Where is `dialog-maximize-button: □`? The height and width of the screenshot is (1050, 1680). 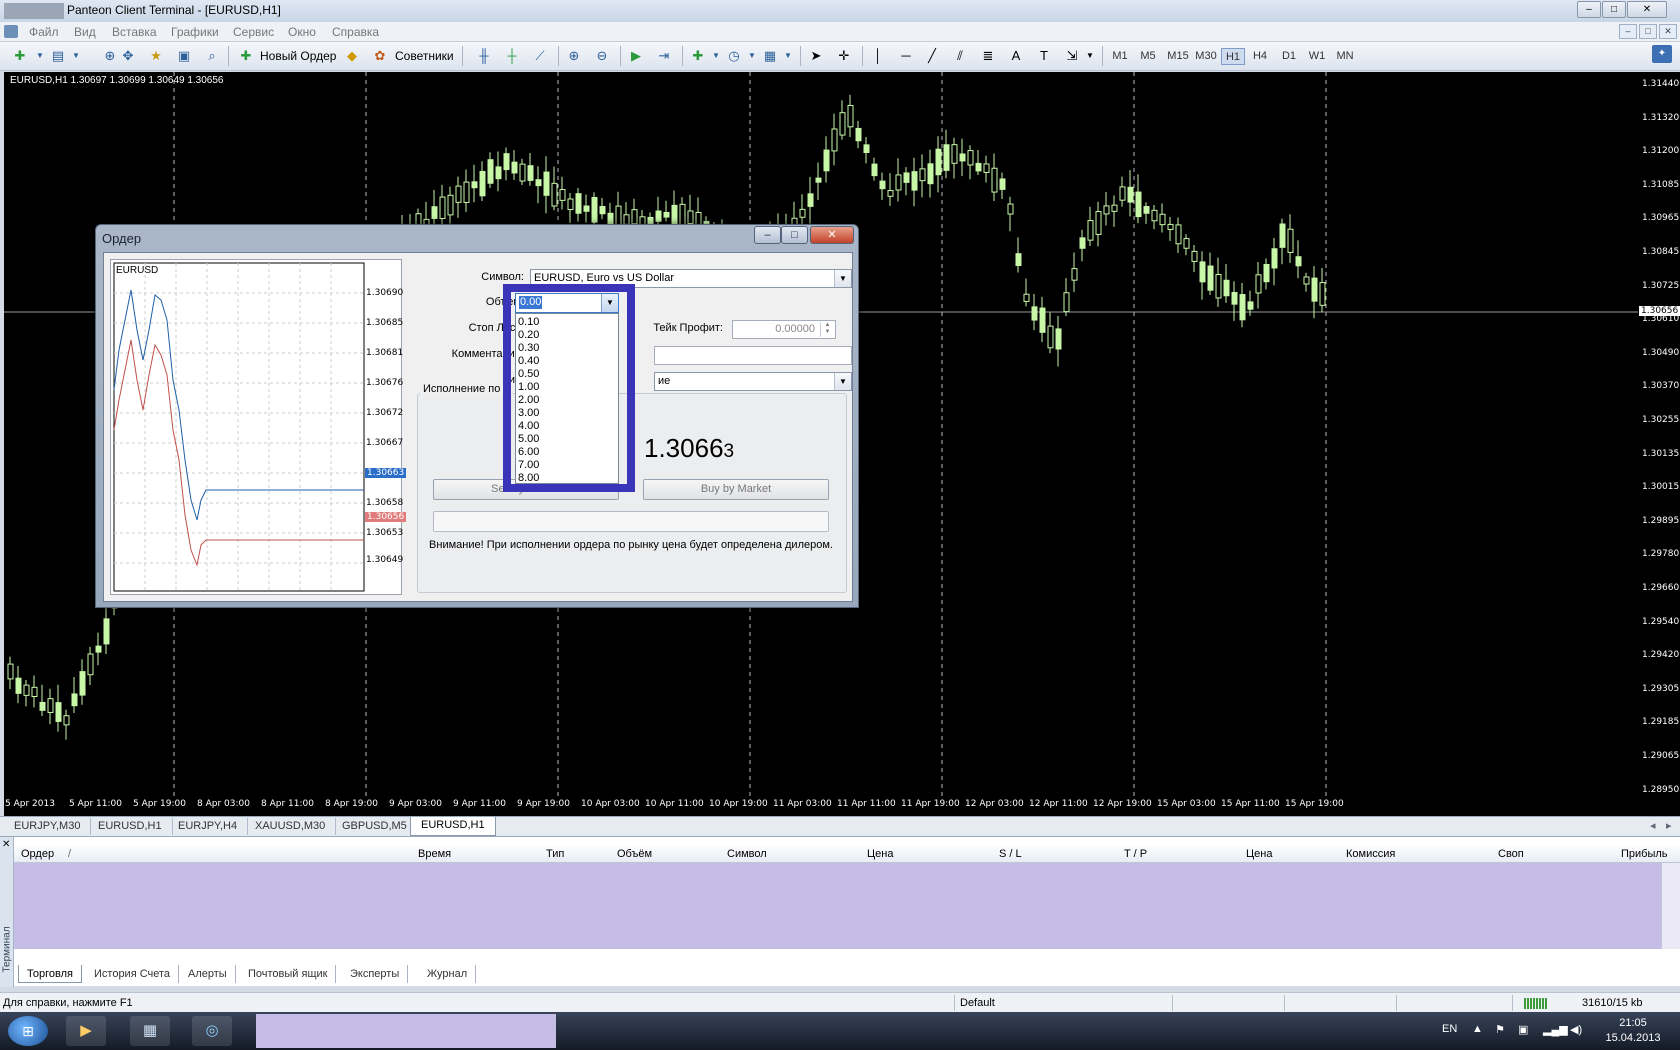
dialog-maximize-button: □ is located at coordinates (794, 235).